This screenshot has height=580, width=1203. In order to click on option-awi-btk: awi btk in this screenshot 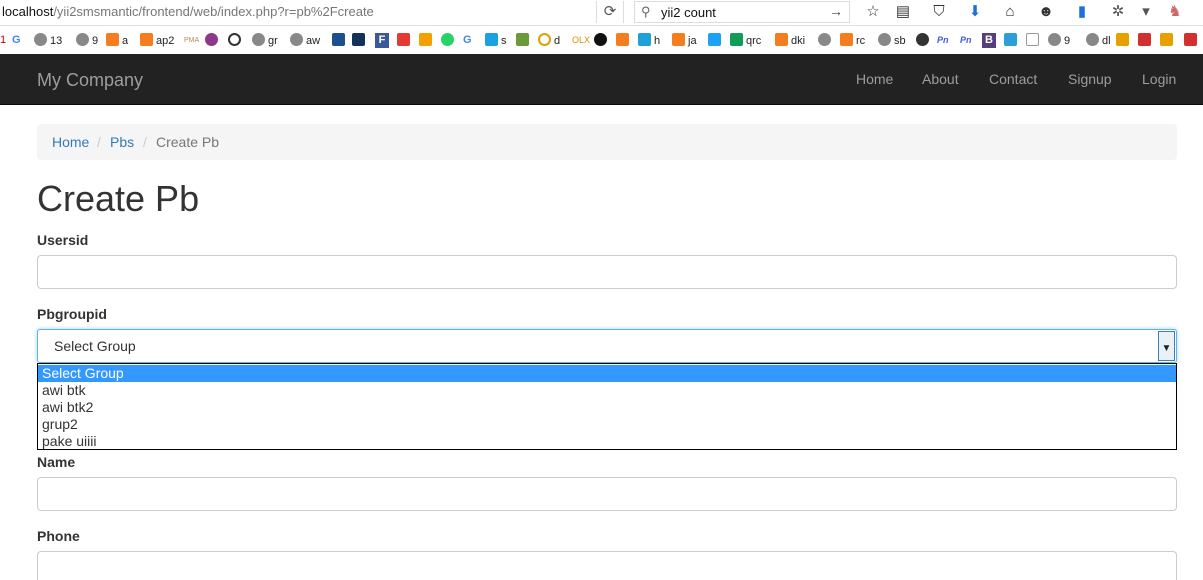, I will do `click(607, 390)`.